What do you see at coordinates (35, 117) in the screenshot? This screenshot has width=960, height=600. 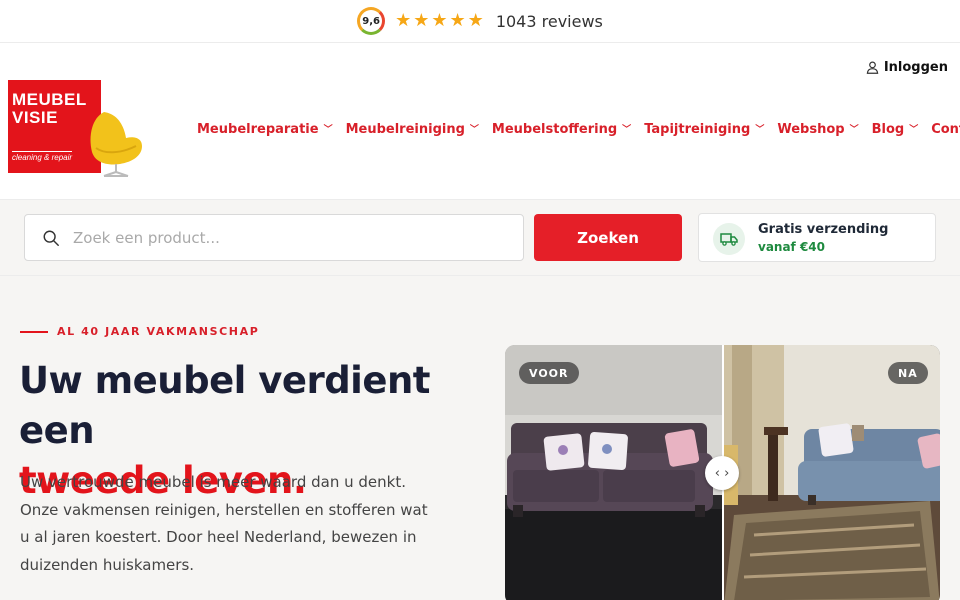 I see `logo-text-line2: VISIE` at bounding box center [35, 117].